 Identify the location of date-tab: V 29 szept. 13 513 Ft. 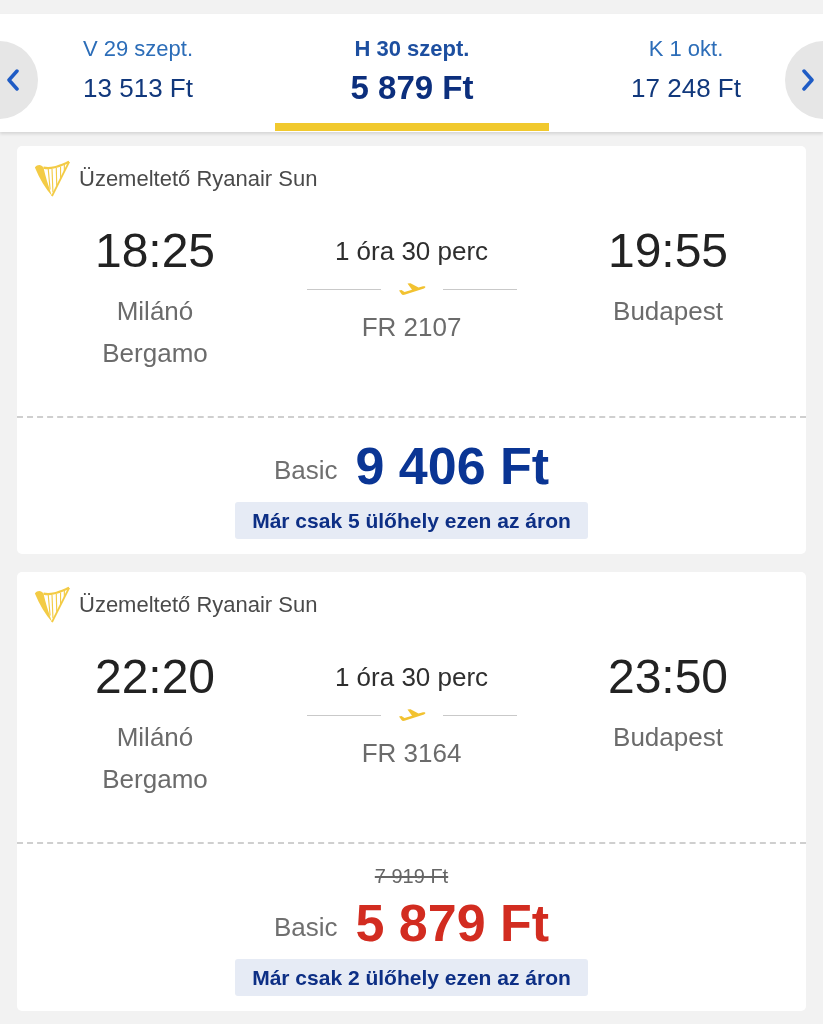
(157, 72).